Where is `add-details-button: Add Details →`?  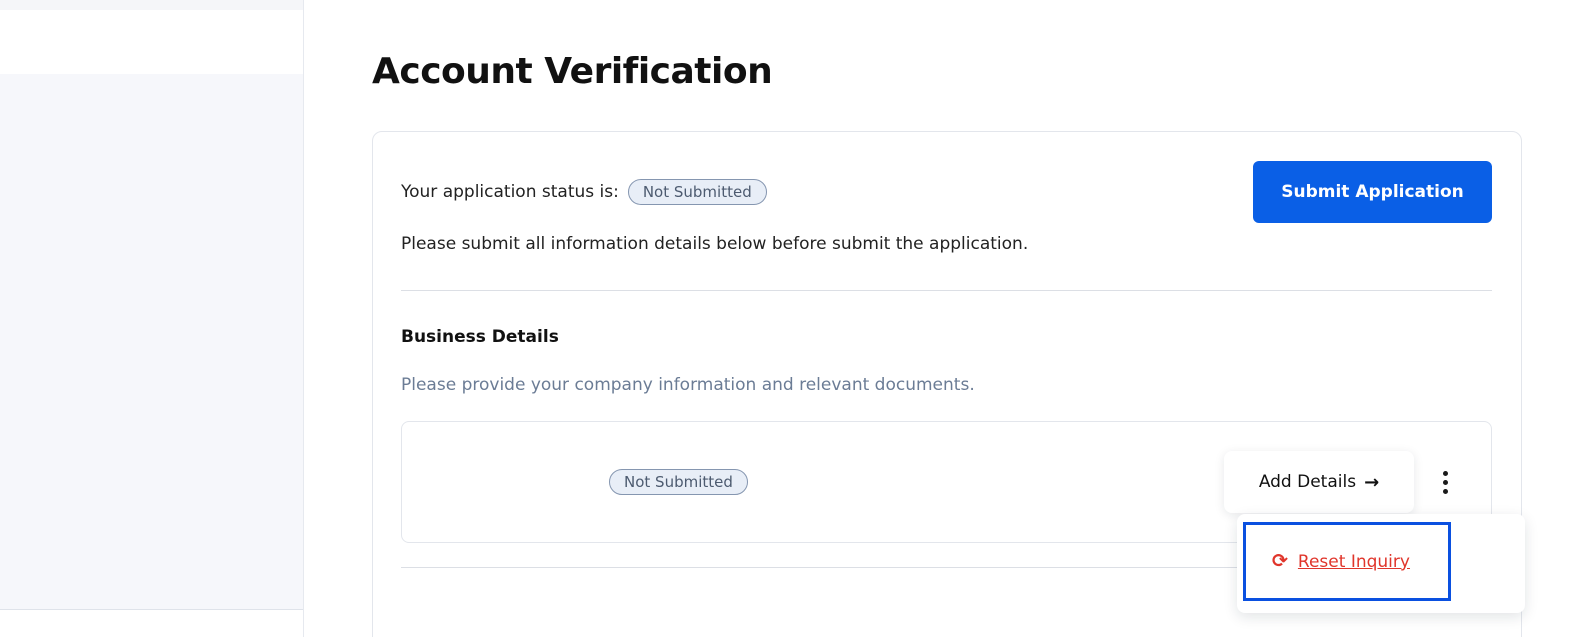
add-details-button: Add Details → is located at coordinates (1319, 482).